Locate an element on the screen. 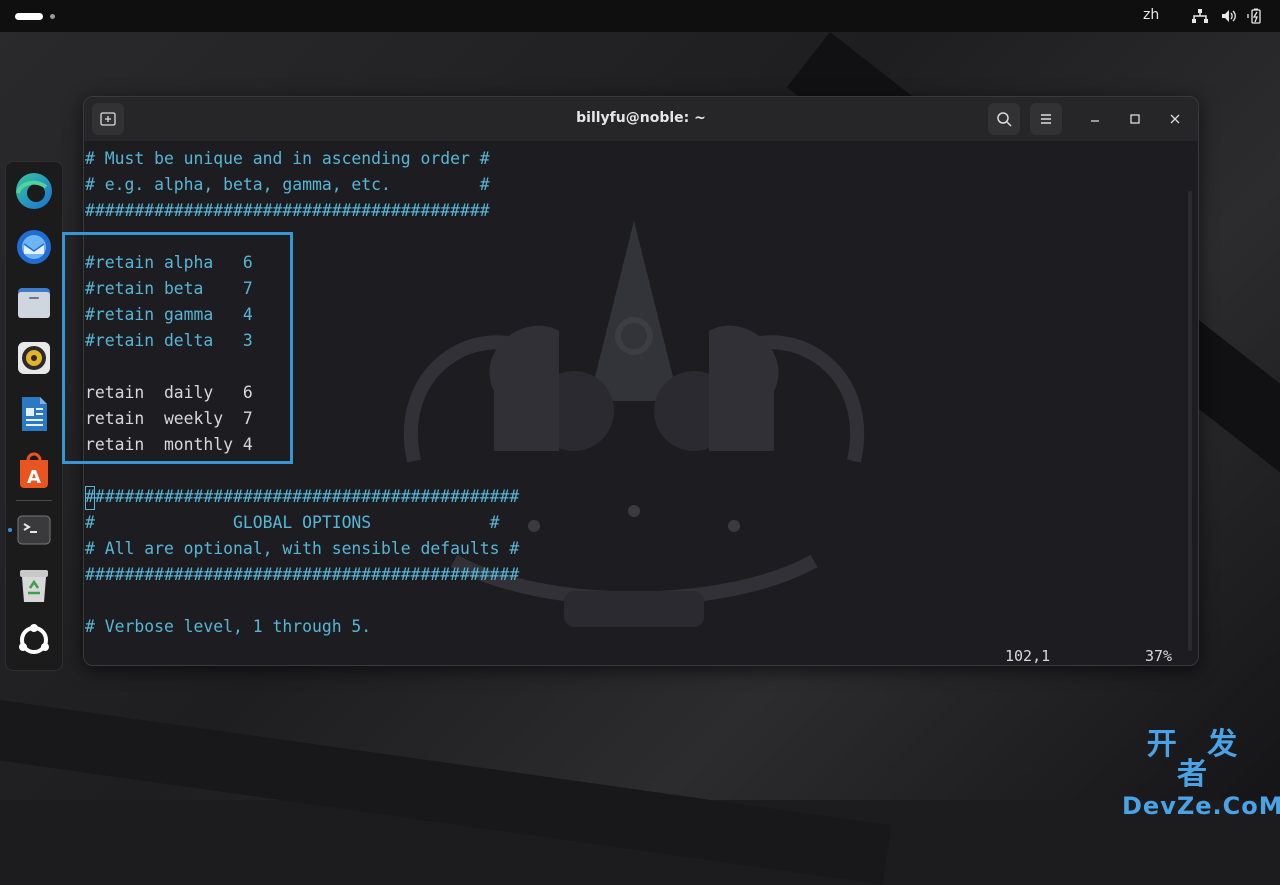 The height and width of the screenshot is (885, 1280). logo-chinese-text: 开 发 者 is located at coordinates (1197, 759).